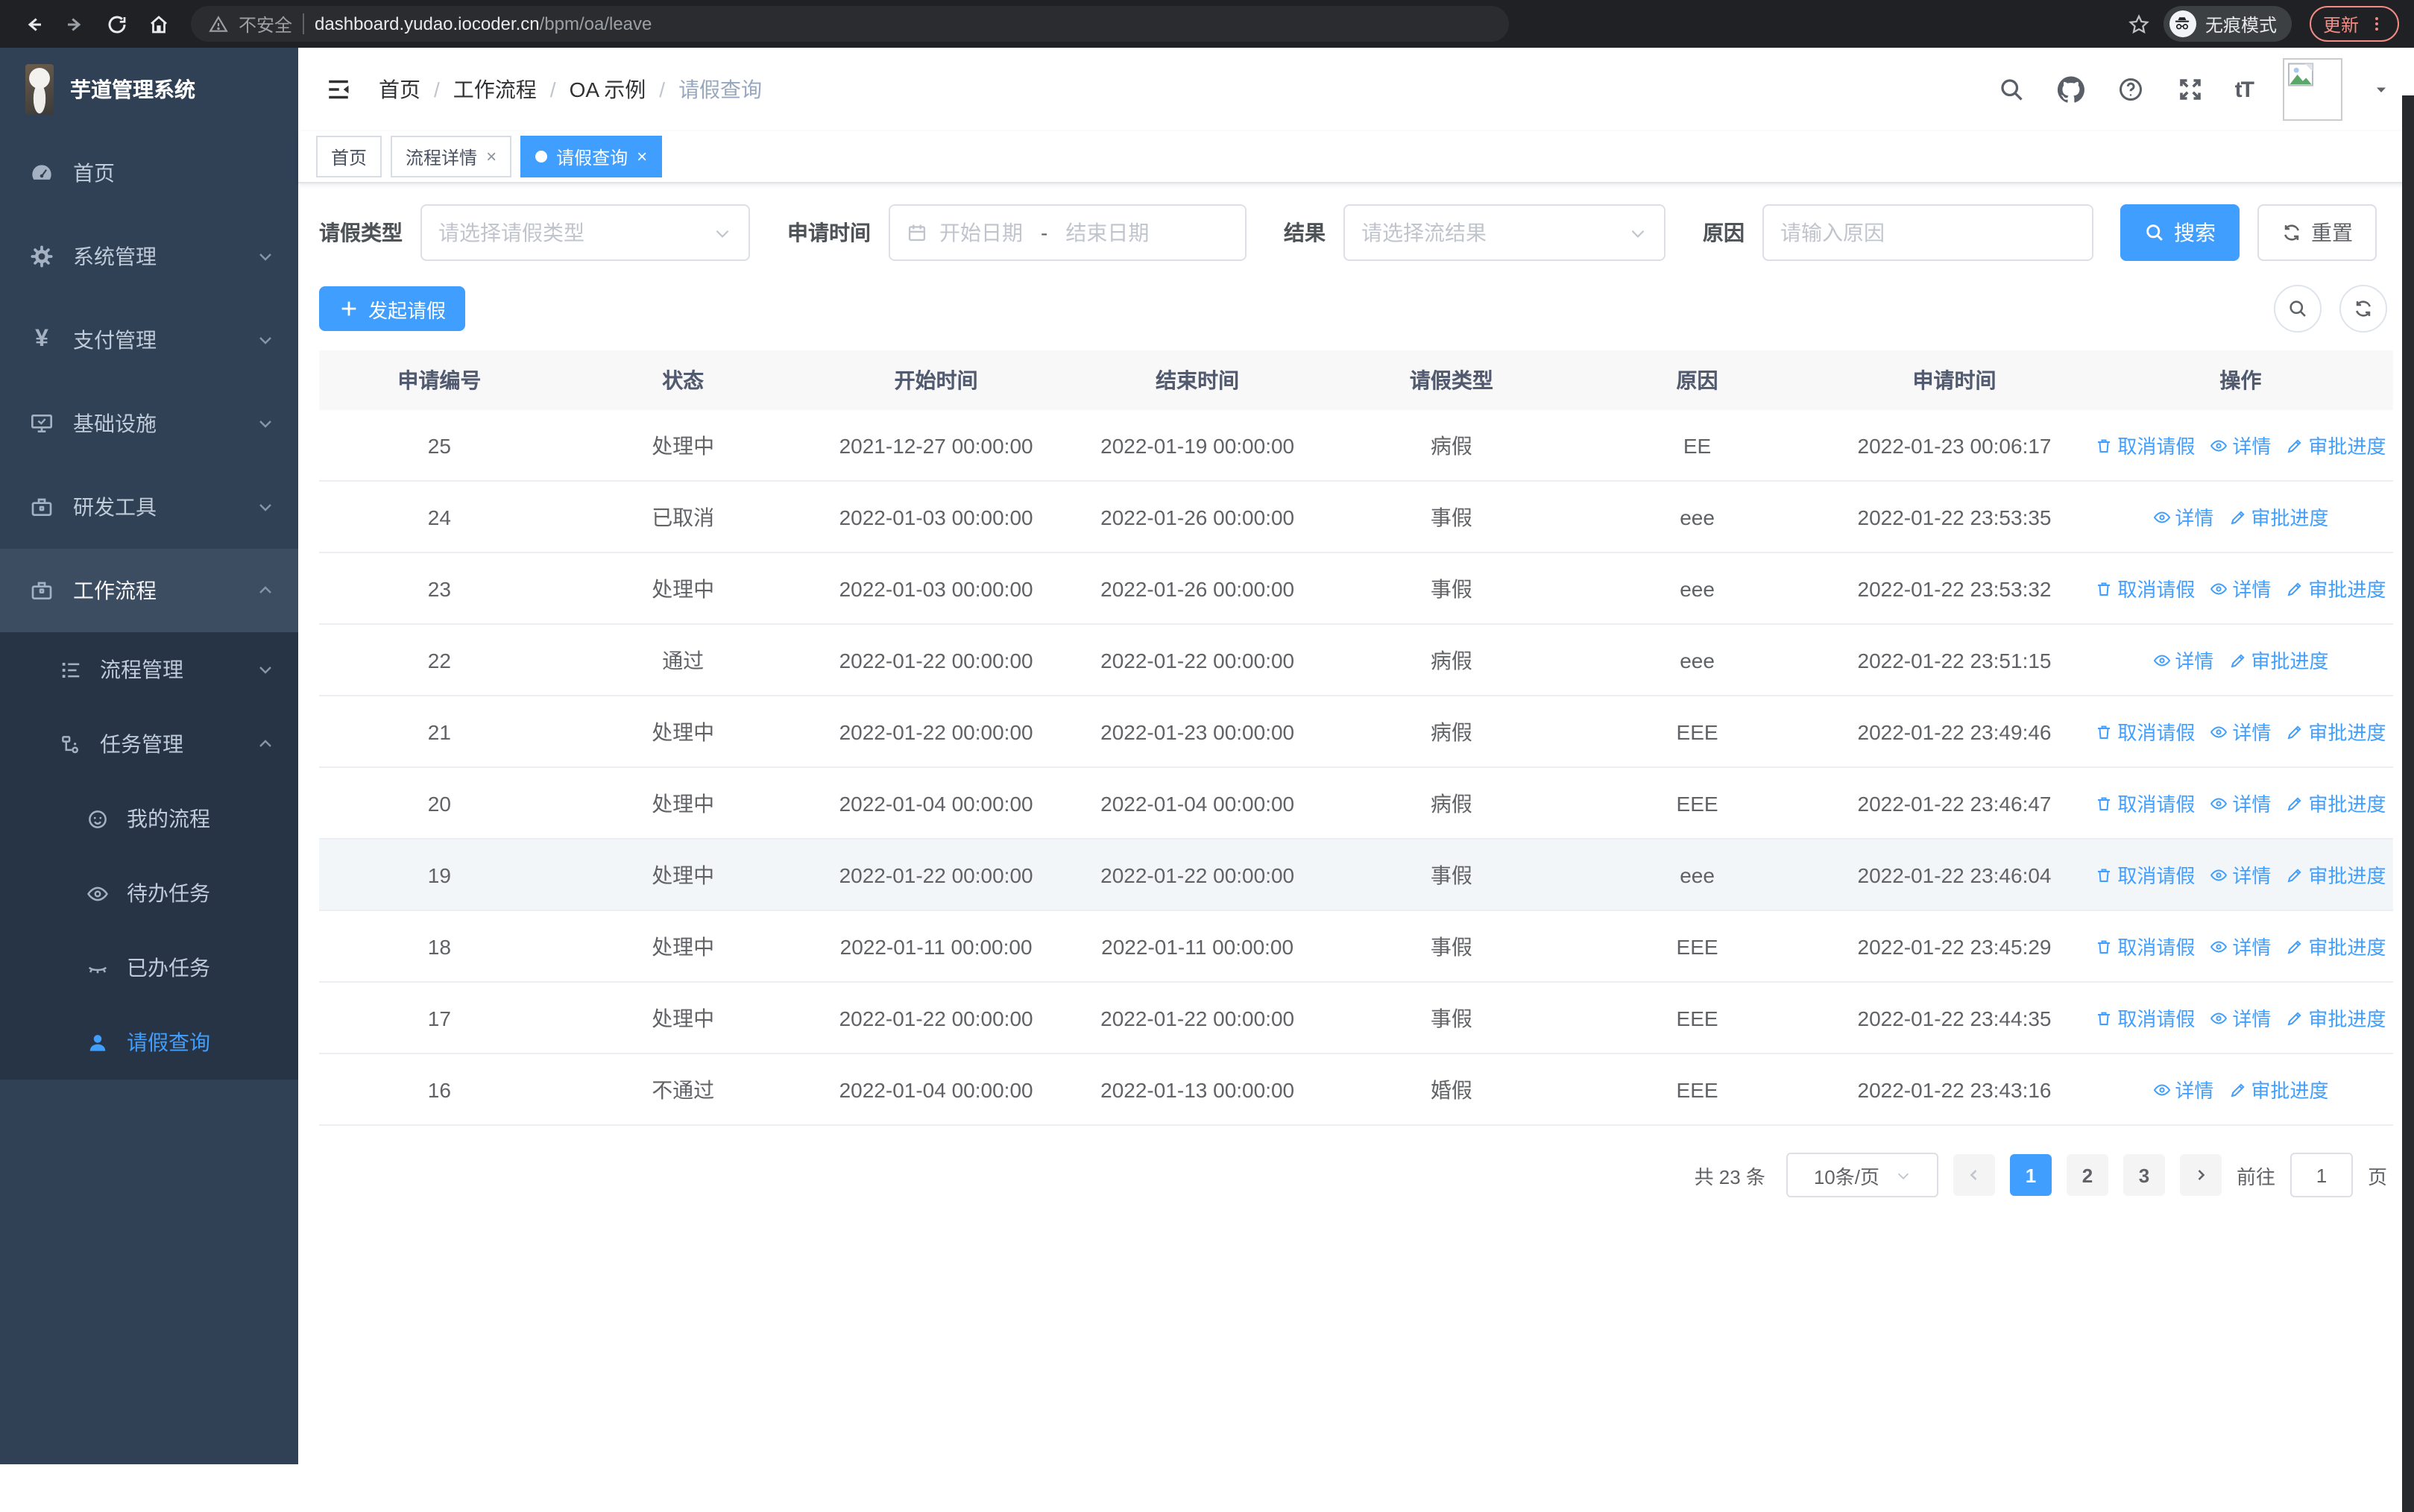  I want to click on forward-icon, so click(74, 24).